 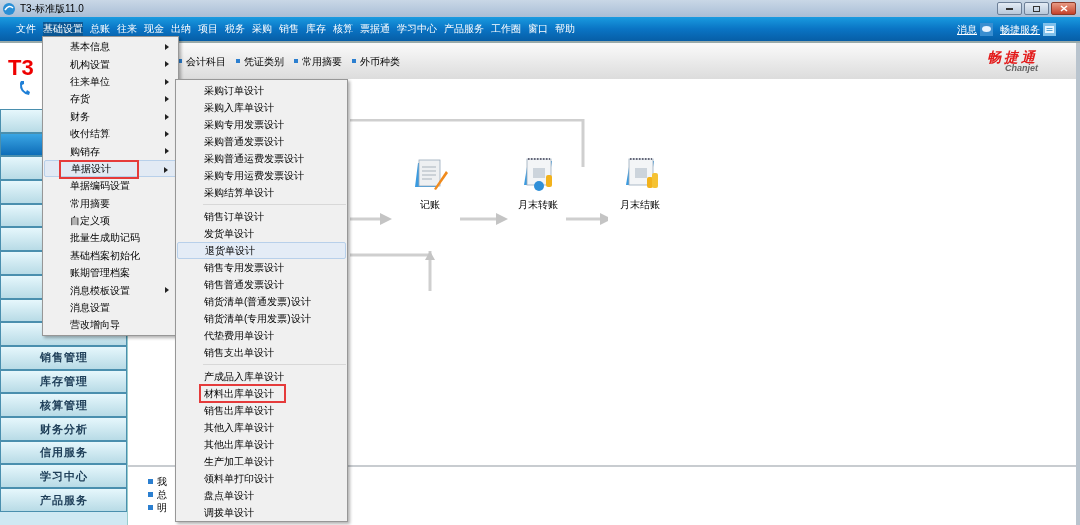 I want to click on logo-text: T3, so click(x=21, y=68).